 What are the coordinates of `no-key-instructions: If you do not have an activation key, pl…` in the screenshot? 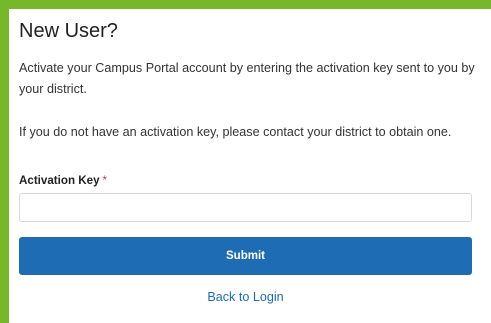 It's located at (235, 132).